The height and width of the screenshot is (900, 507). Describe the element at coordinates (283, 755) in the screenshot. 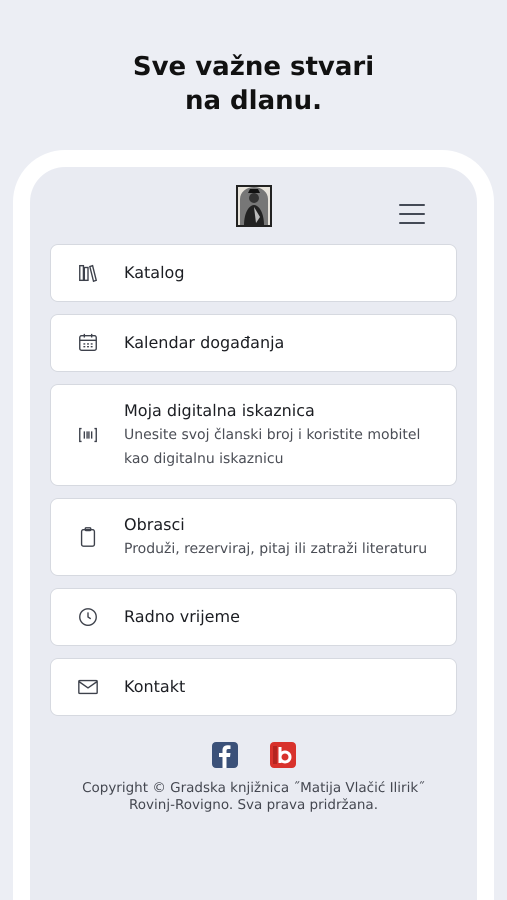

I see `blog-logo-icon` at that location.